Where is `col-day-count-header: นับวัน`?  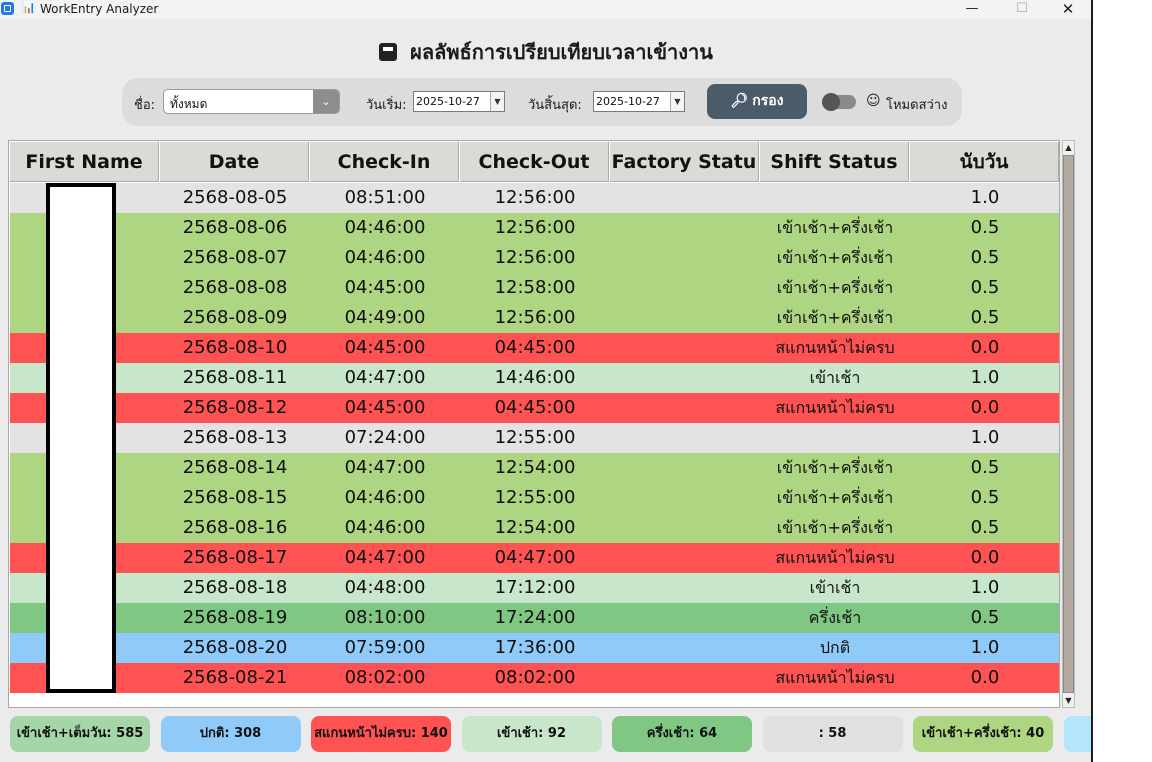
col-day-count-header: นับวัน is located at coordinates (984, 162).